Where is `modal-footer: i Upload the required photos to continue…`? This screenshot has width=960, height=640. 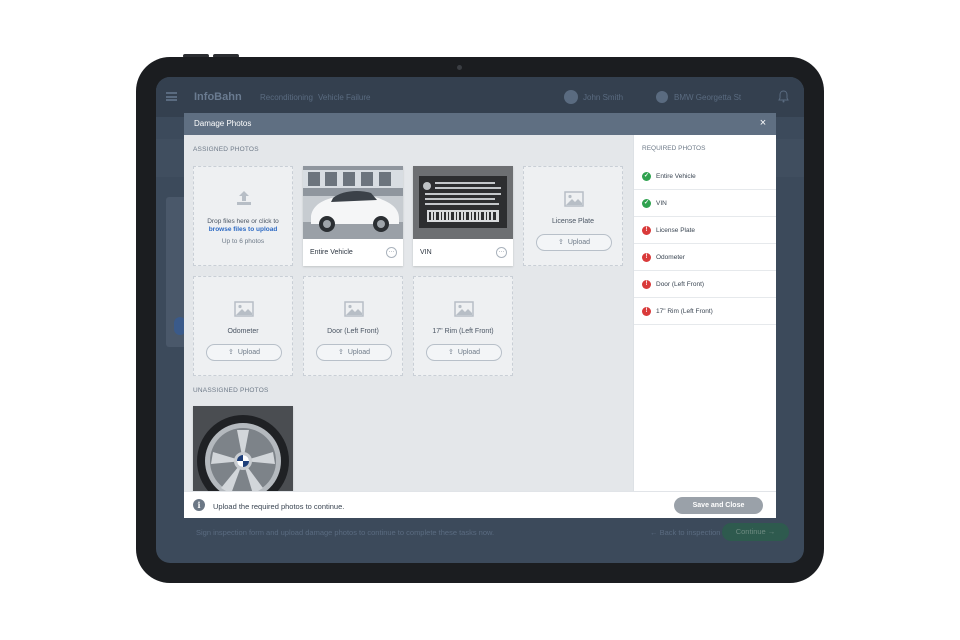 modal-footer: i Upload the required photos to continue… is located at coordinates (480, 504).